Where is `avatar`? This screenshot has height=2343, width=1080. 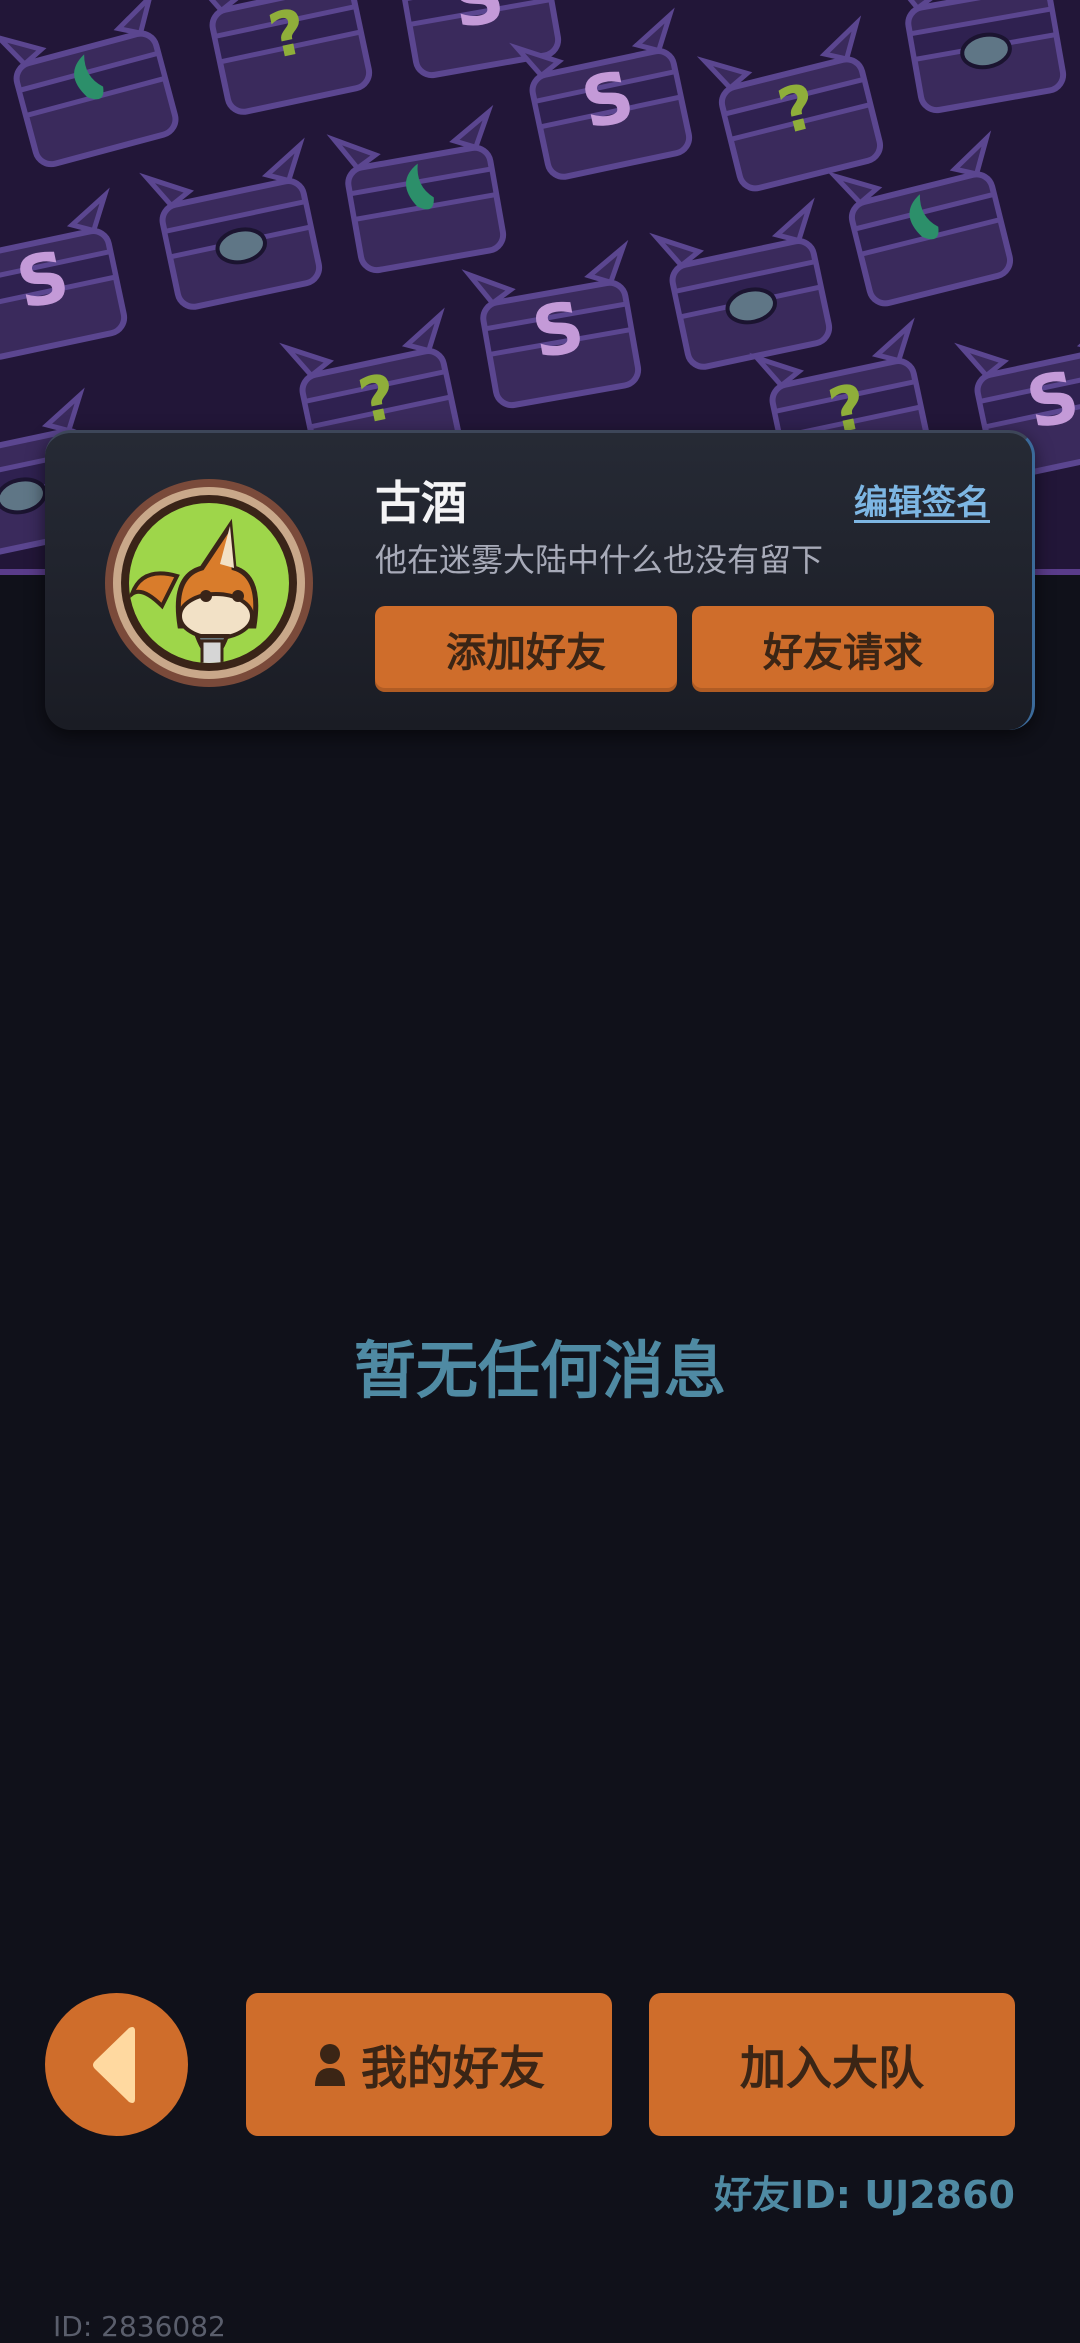
avatar is located at coordinates (209, 583).